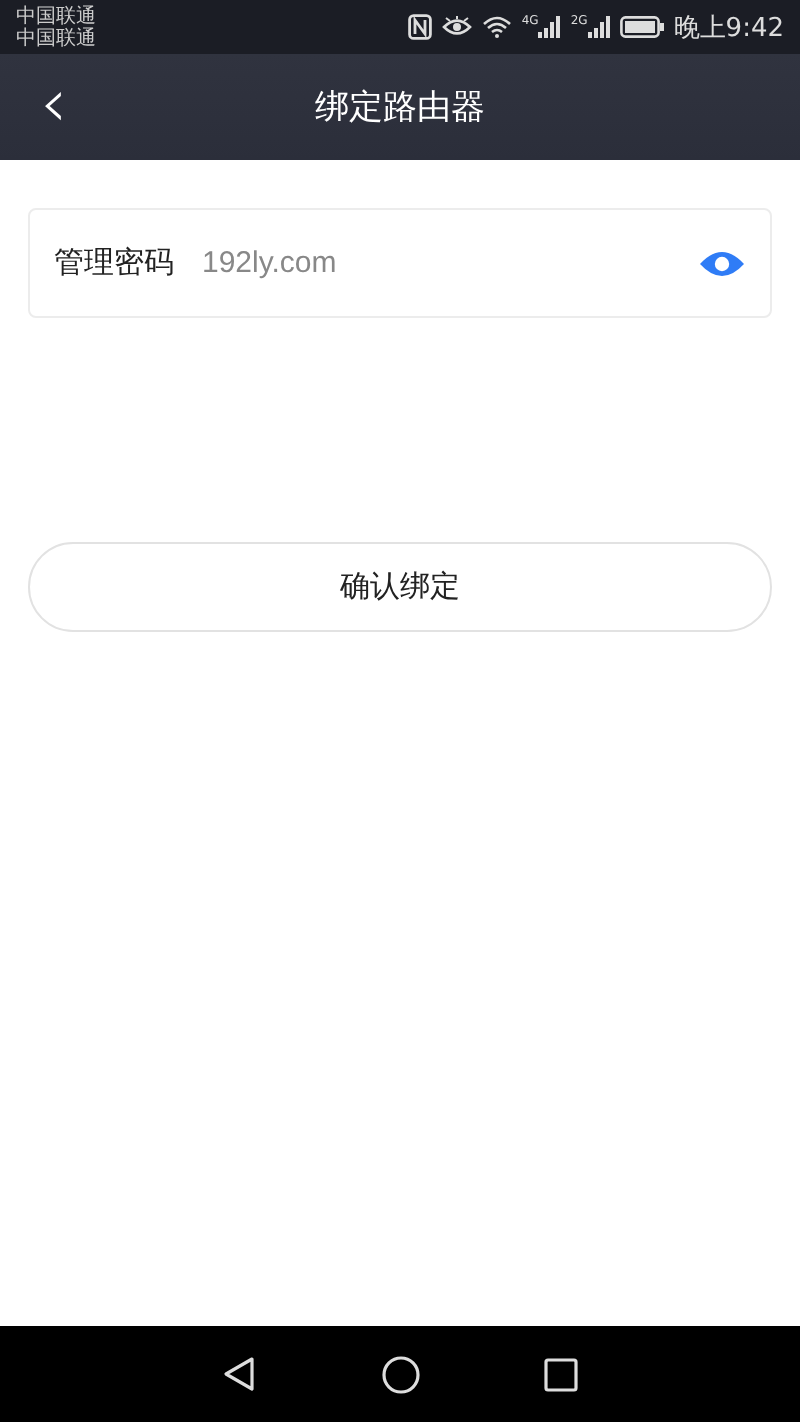 This screenshot has height=1422, width=800. Describe the element at coordinates (496, 27) in the screenshot. I see `wifi-icon` at that location.